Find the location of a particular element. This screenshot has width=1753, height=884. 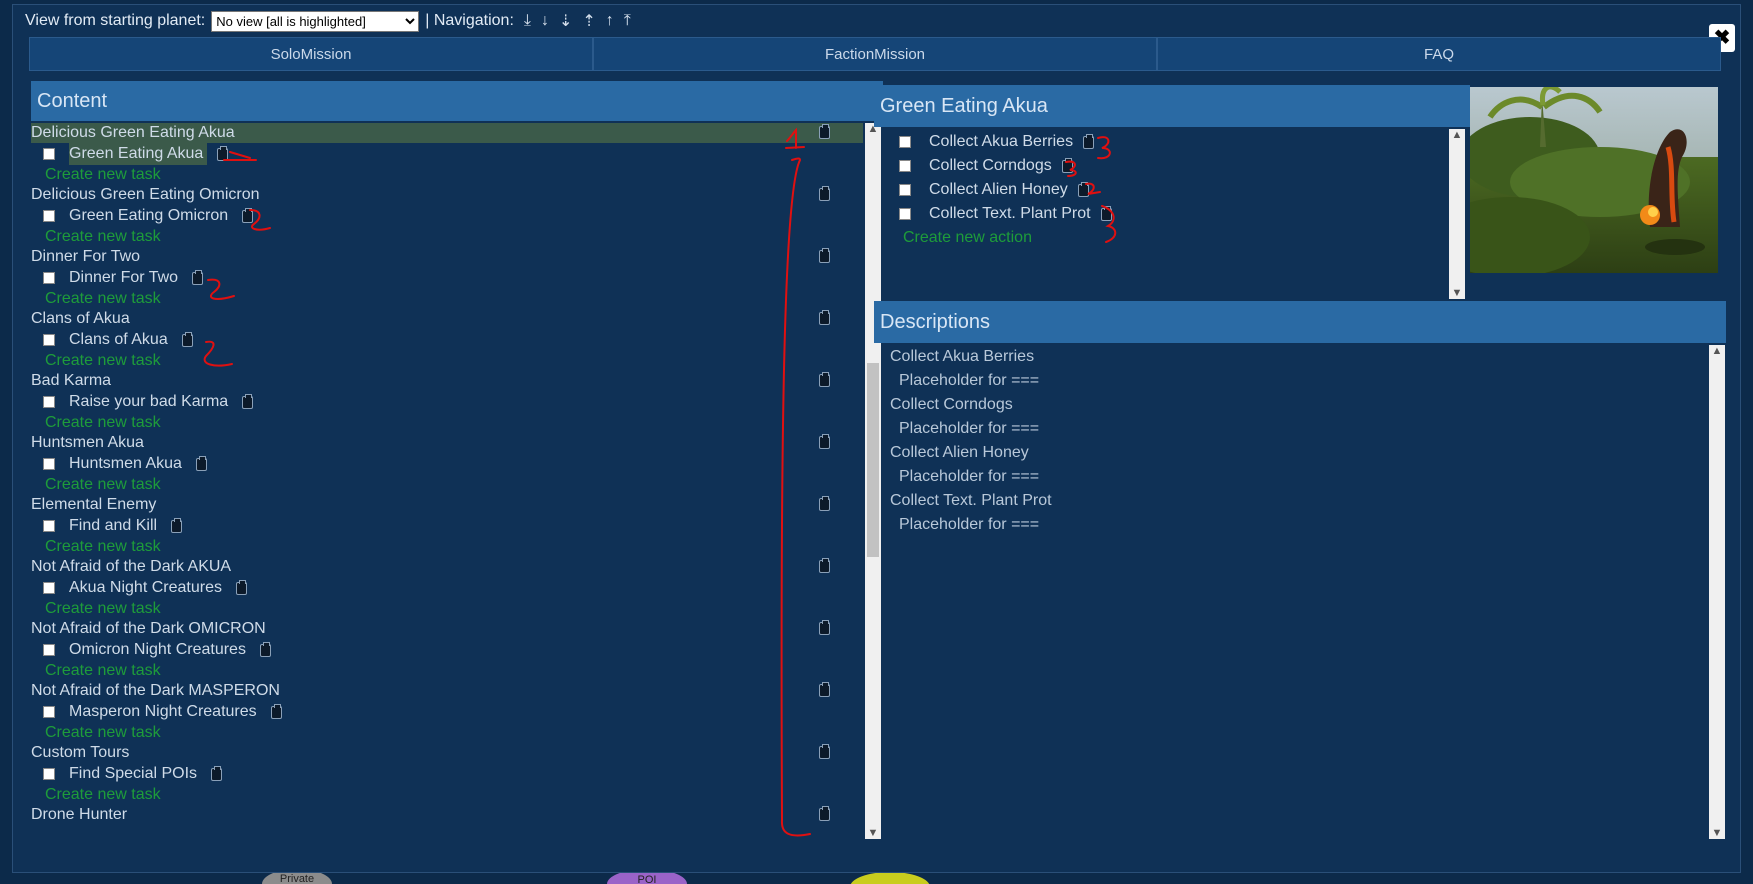

task-row: Green Eating Omicron is located at coordinates (447, 216).